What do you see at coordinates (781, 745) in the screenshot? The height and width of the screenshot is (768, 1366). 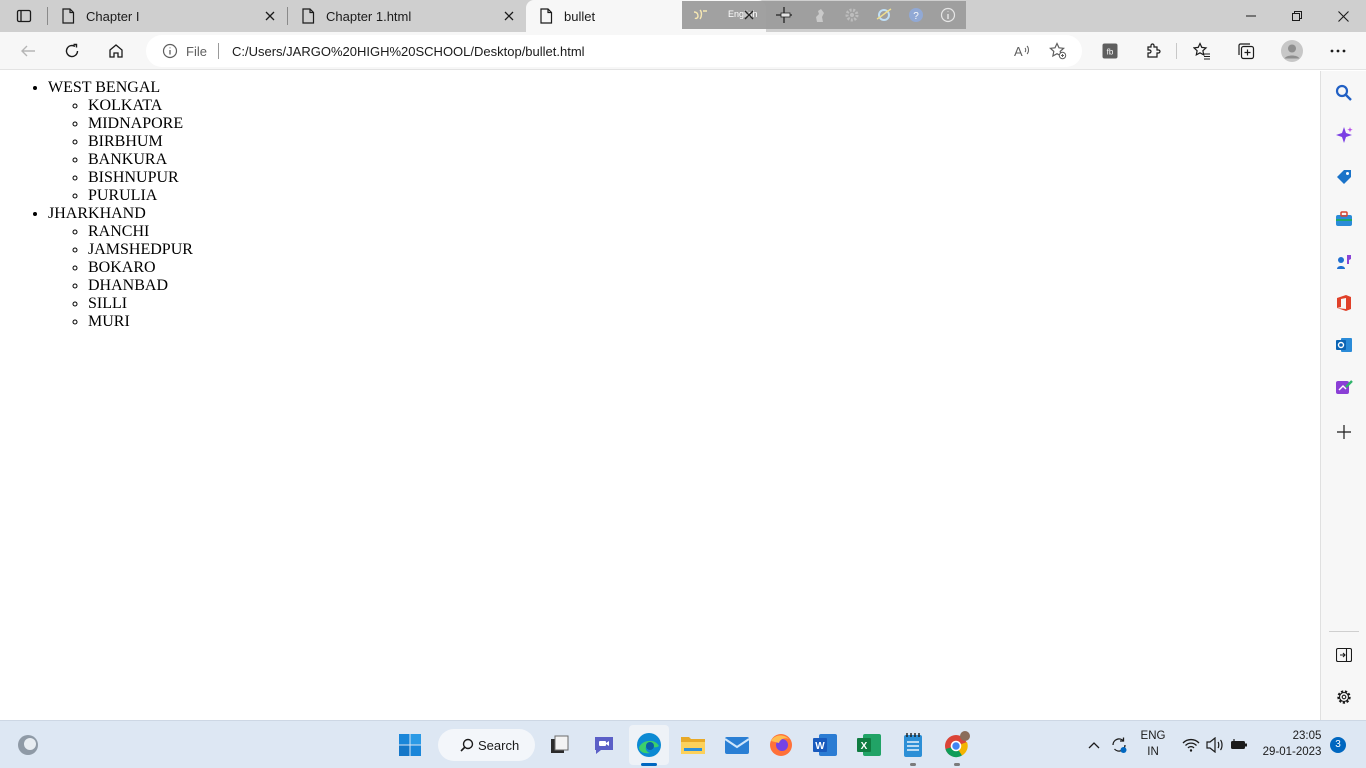 I see `firefox-icon` at bounding box center [781, 745].